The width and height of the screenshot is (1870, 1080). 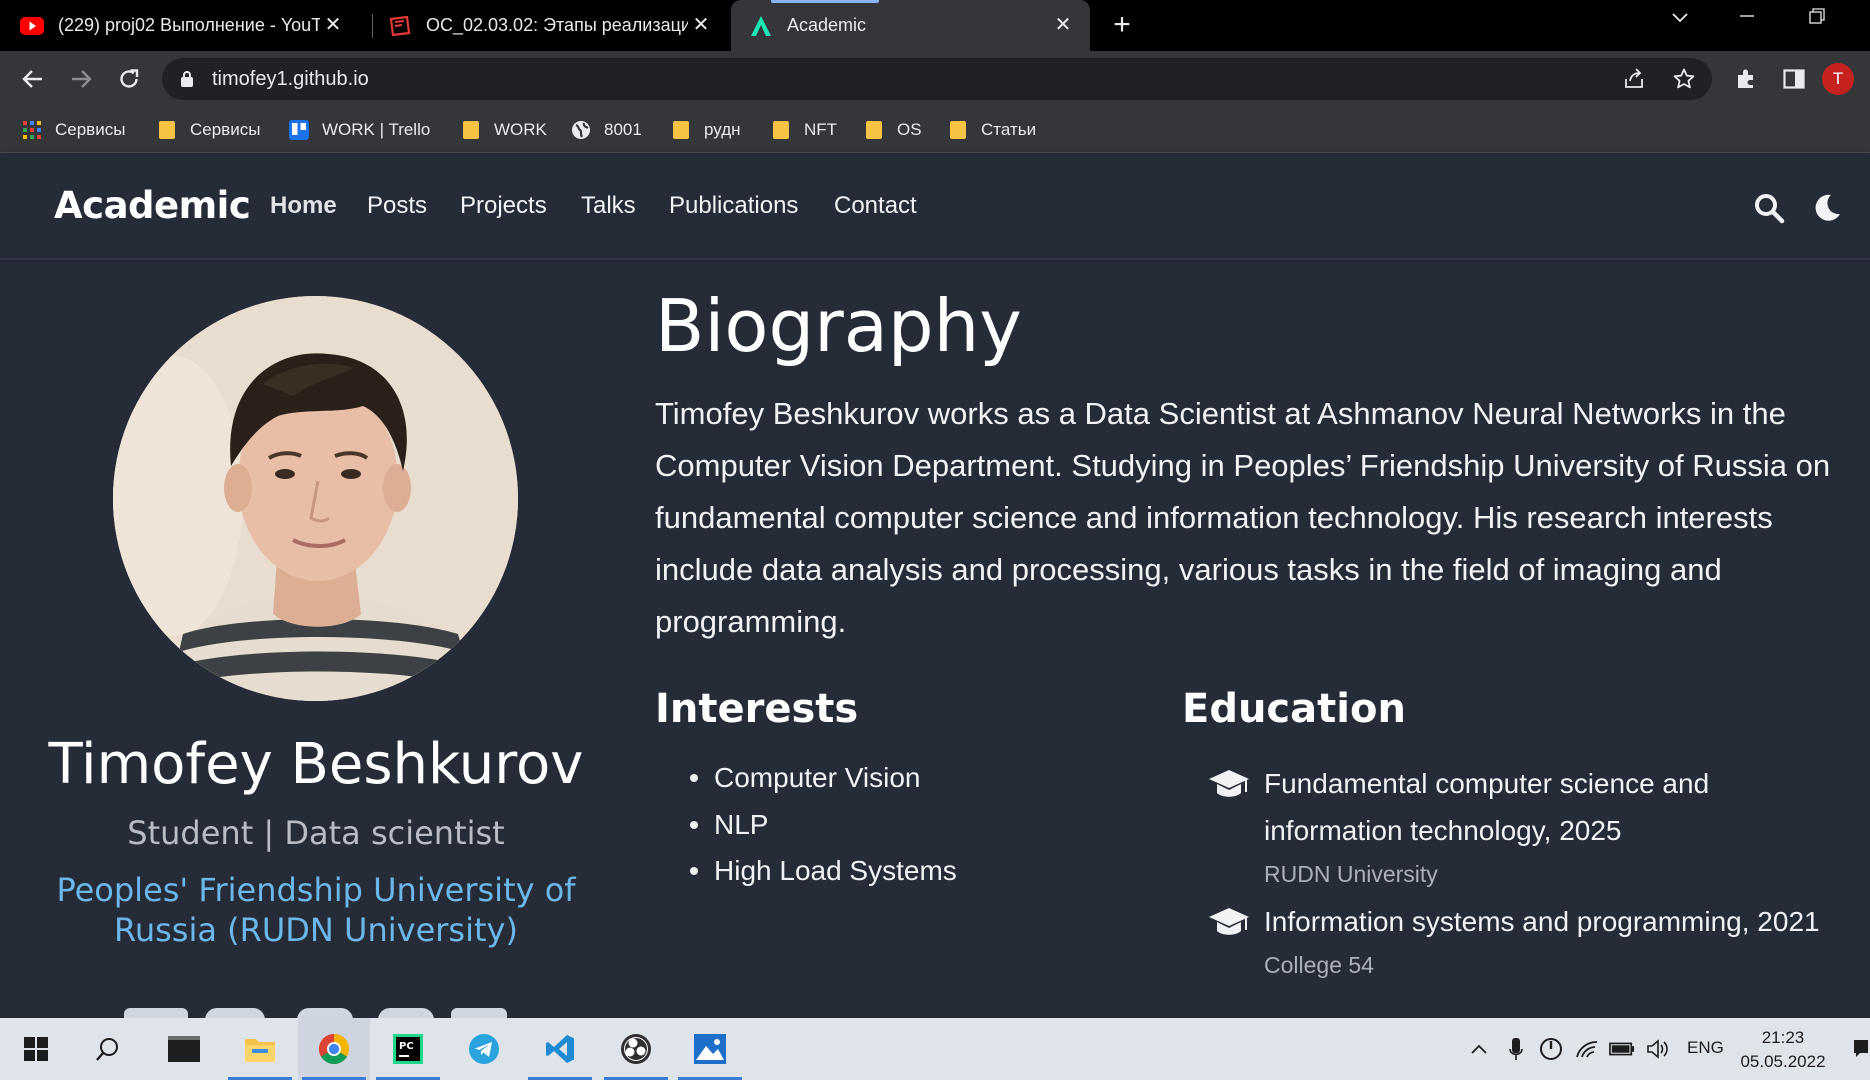 What do you see at coordinates (560, 1049) in the screenshot?
I see `vscode-icon` at bounding box center [560, 1049].